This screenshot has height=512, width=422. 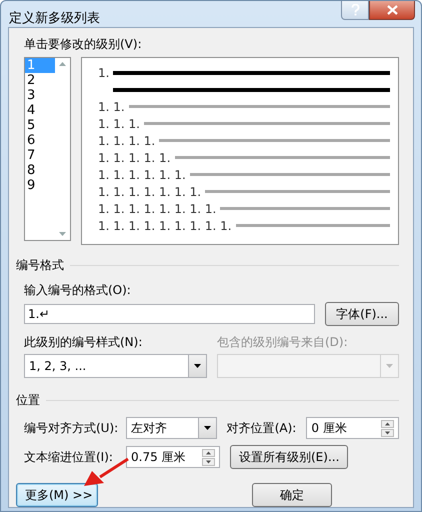 I want to click on dialog-button: 确定, so click(x=292, y=495).